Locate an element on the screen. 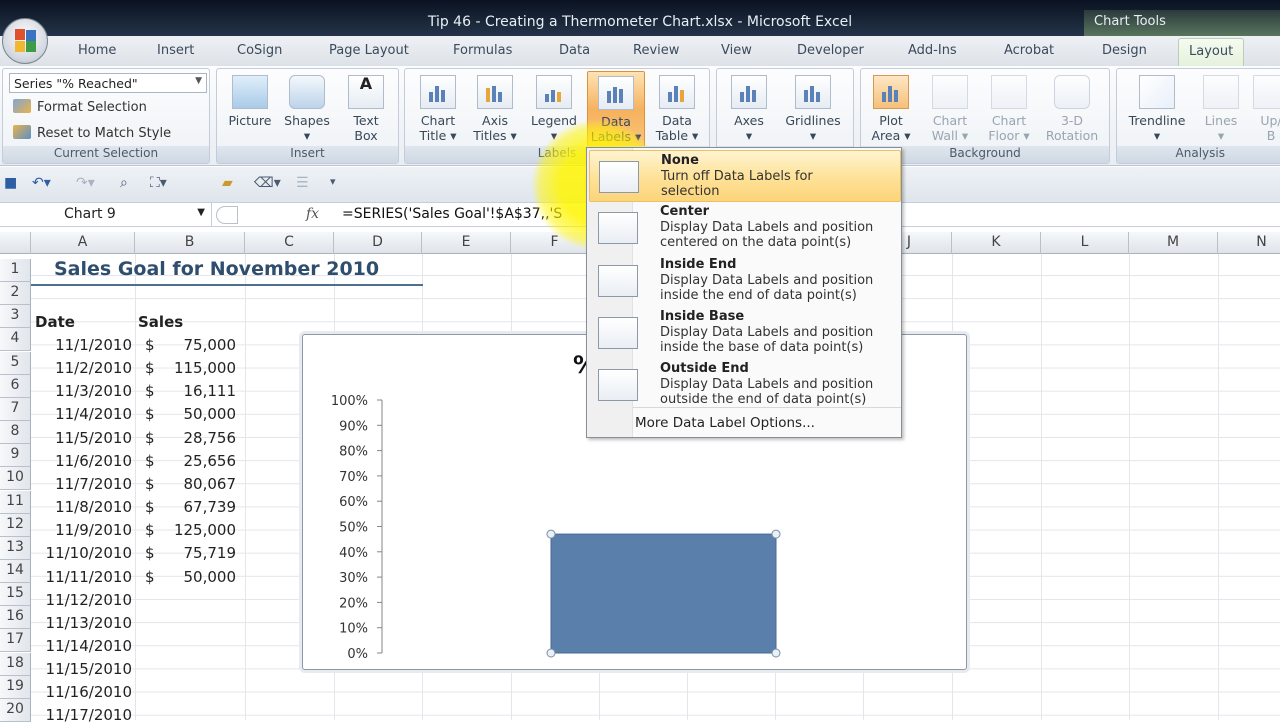 The width and height of the screenshot is (1280, 724). tab-home: Home is located at coordinates (97, 50).